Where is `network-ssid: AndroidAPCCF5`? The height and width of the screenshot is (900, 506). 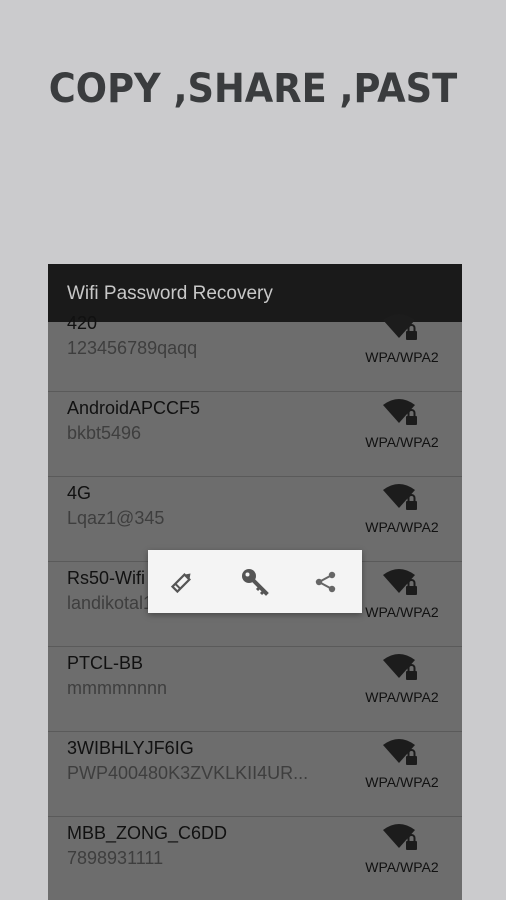
network-ssid: AndroidAPCCF5 is located at coordinates (134, 408).